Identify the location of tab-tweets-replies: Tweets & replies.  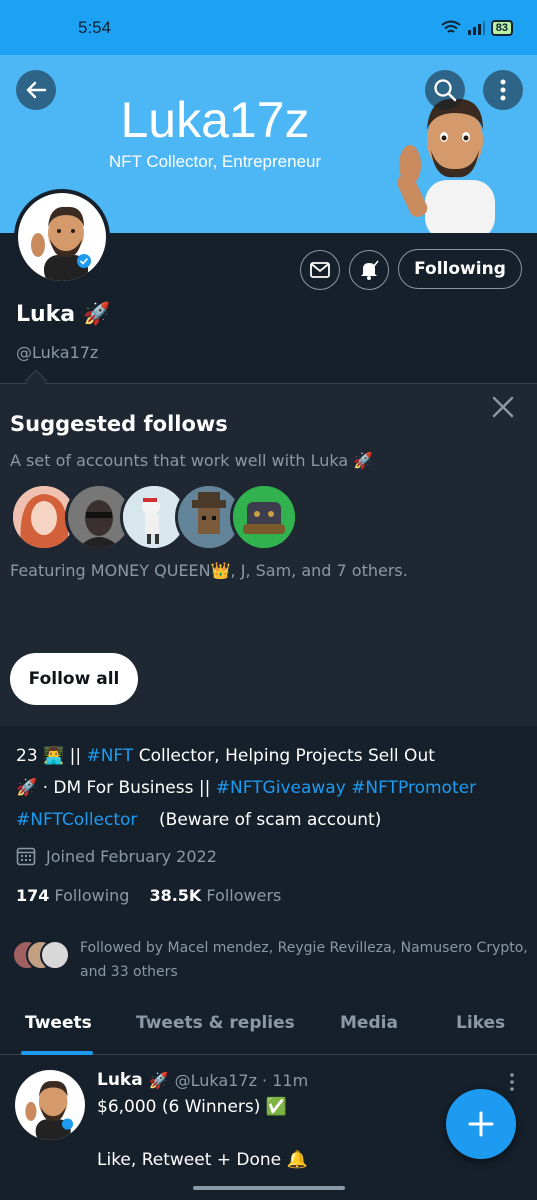
(215, 1023).